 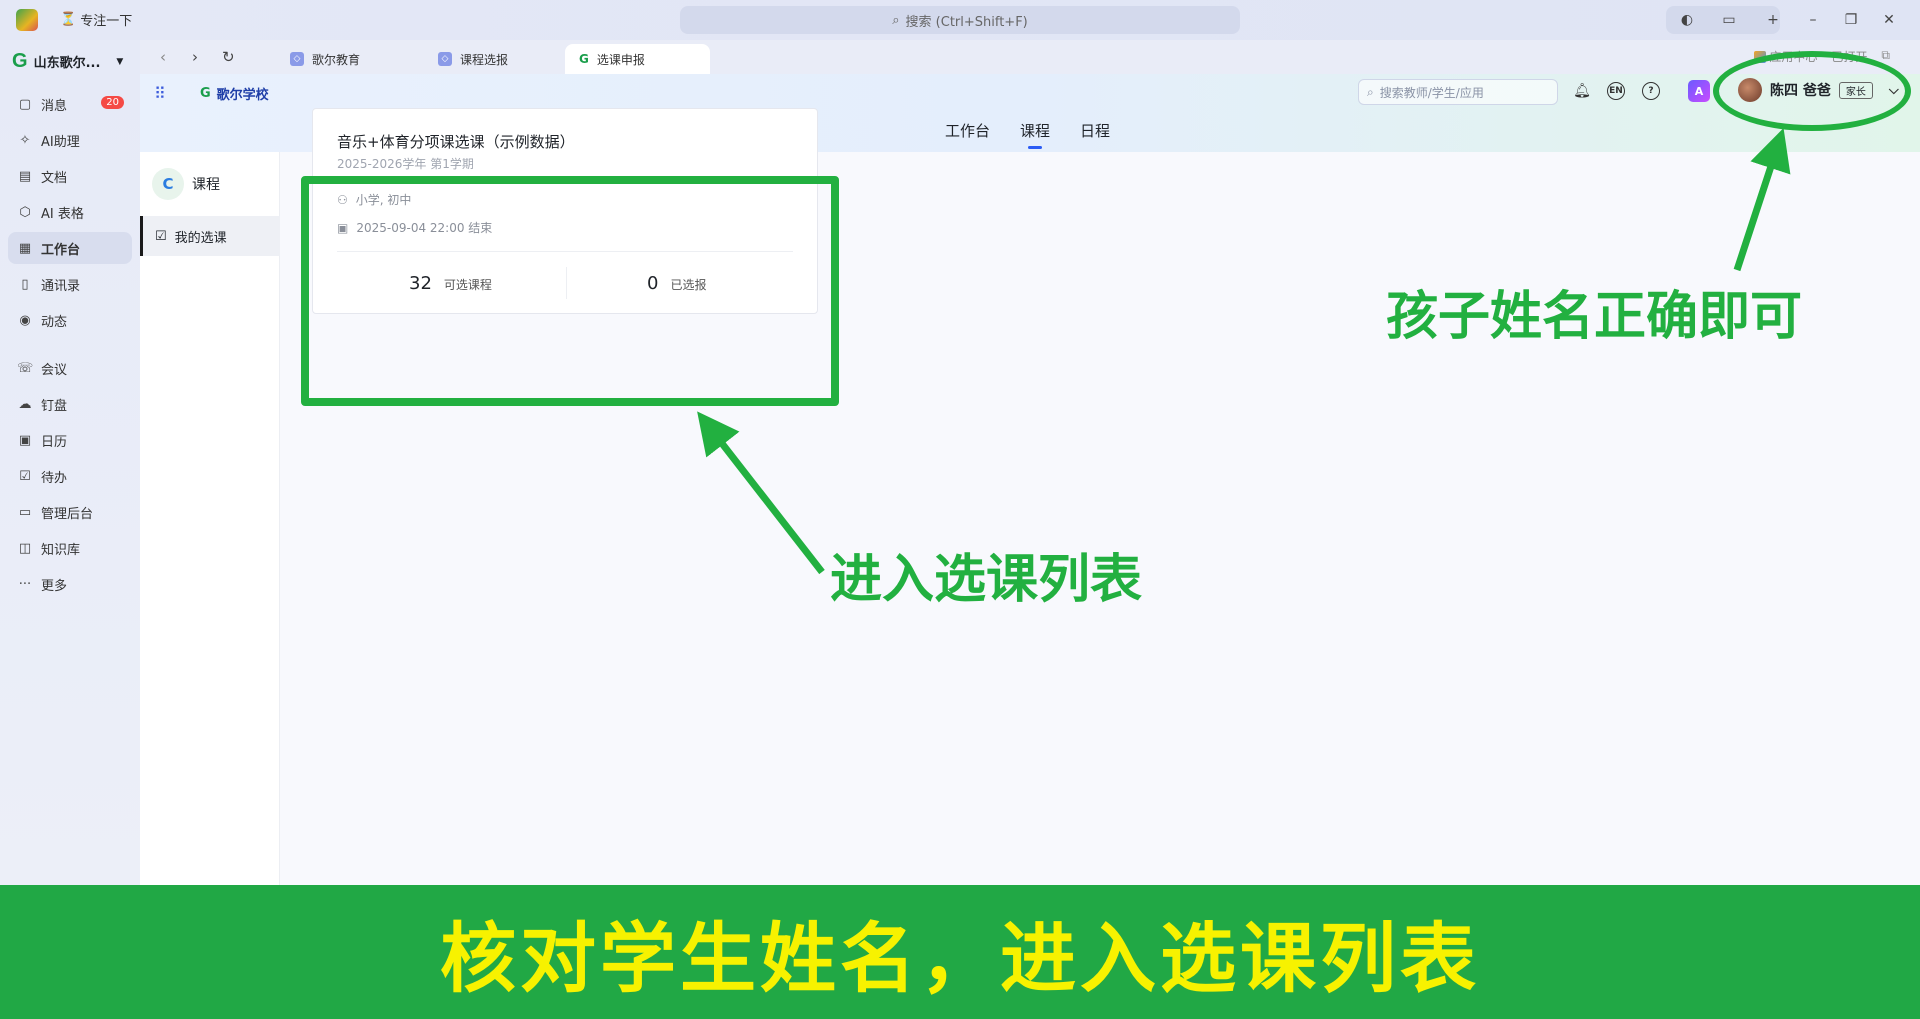 What do you see at coordinates (1594, 317) in the screenshot?
I see `note-child-name: 孩子姓名正确即可` at bounding box center [1594, 317].